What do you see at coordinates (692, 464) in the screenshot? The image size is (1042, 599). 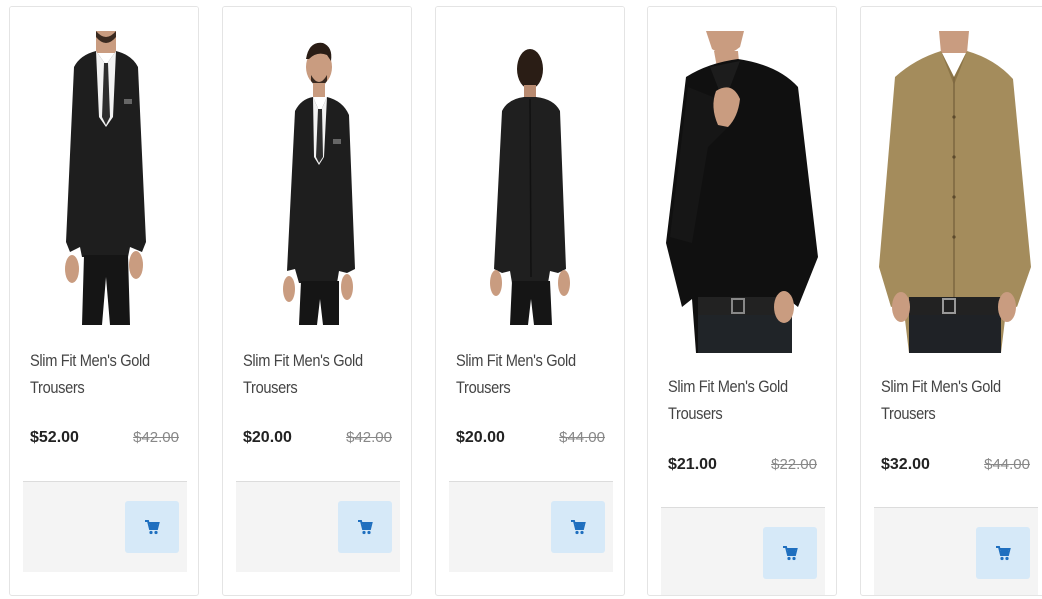 I see `product-price: $21.00` at bounding box center [692, 464].